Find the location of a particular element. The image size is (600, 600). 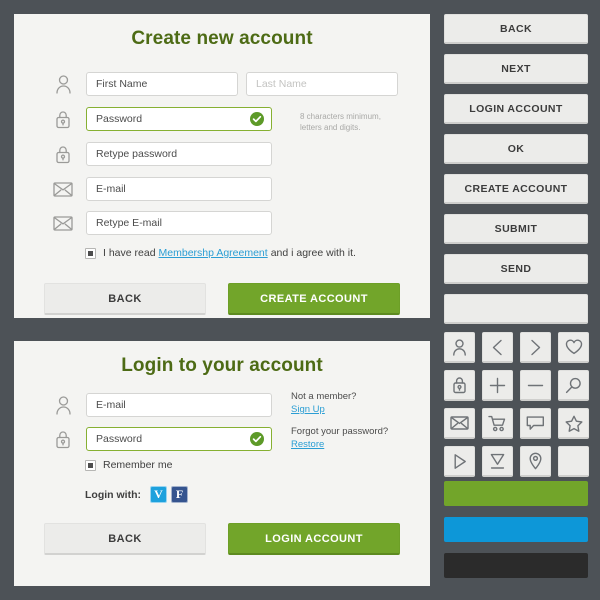

rail-button-next: NEXT is located at coordinates (516, 69).